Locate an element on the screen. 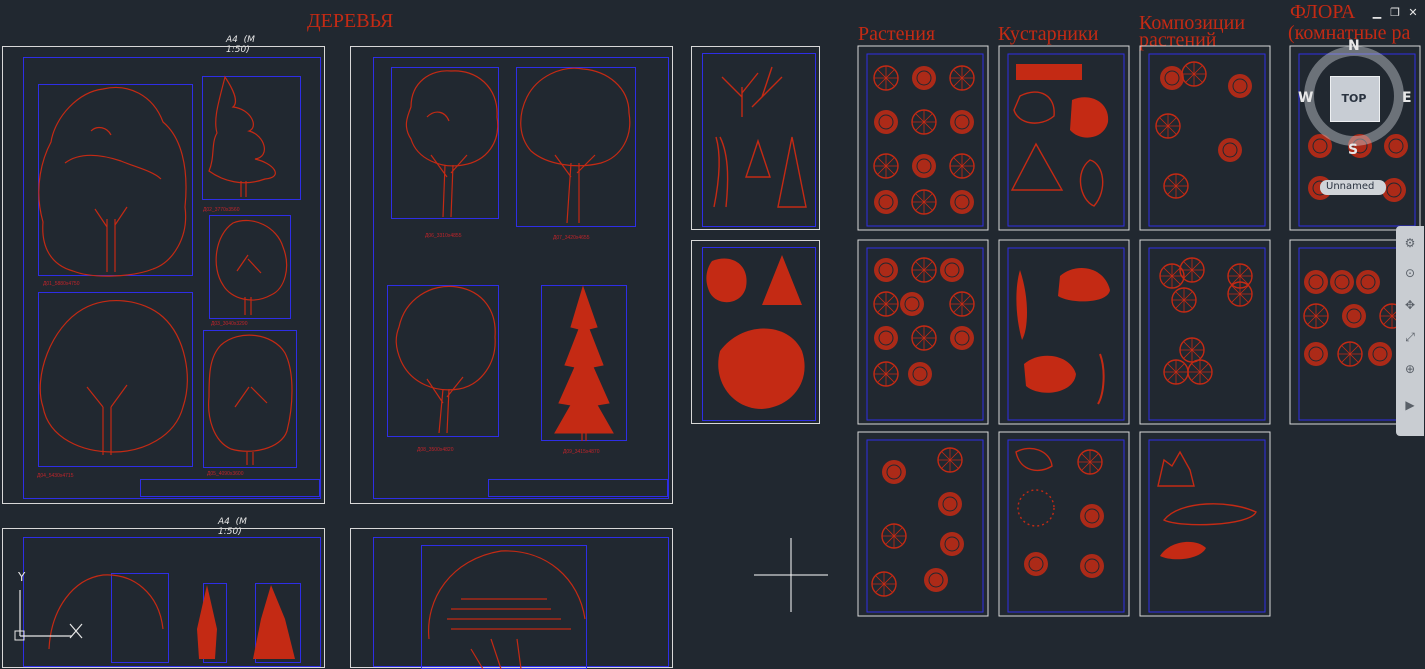 The image size is (1425, 669). title-flora-line1: ФЛОРА is located at coordinates (1323, 12).